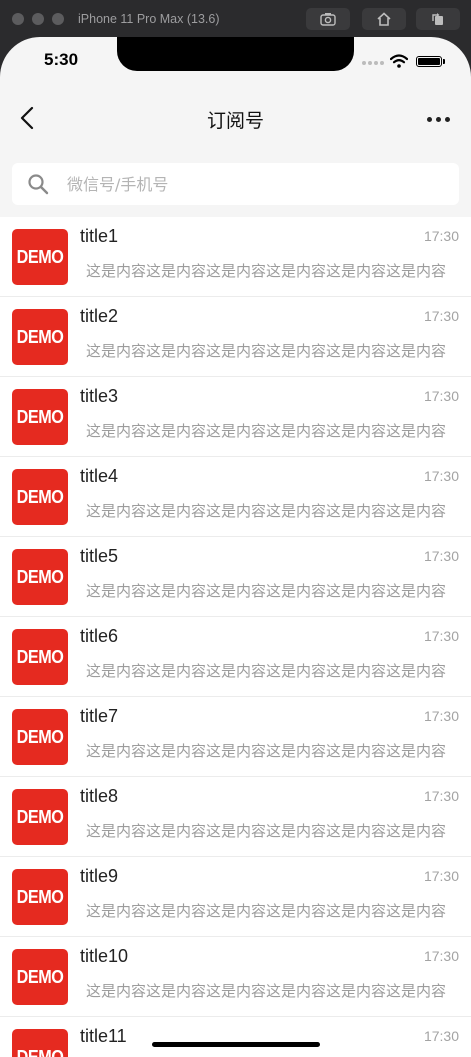 The height and width of the screenshot is (1057, 471). What do you see at coordinates (235, 54) in the screenshot?
I see `notch` at bounding box center [235, 54].